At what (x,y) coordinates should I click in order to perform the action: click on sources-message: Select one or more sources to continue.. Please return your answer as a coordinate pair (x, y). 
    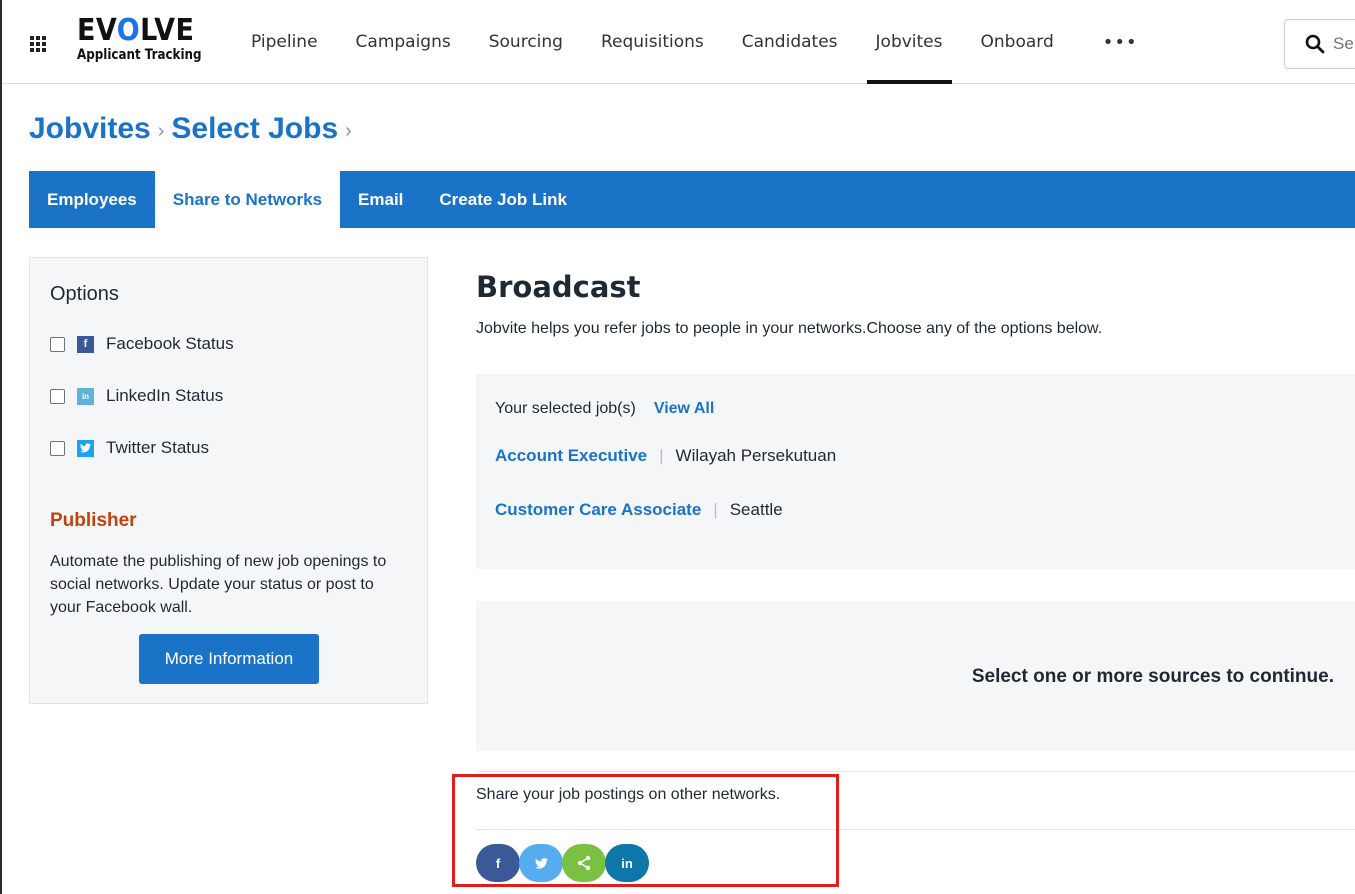
    Looking at the image, I should click on (1152, 676).